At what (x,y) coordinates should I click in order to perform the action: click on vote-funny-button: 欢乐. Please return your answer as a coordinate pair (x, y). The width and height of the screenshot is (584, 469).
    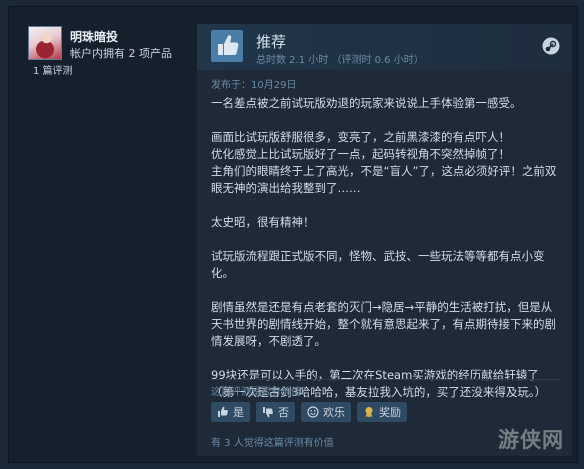
    Looking at the image, I should click on (326, 412).